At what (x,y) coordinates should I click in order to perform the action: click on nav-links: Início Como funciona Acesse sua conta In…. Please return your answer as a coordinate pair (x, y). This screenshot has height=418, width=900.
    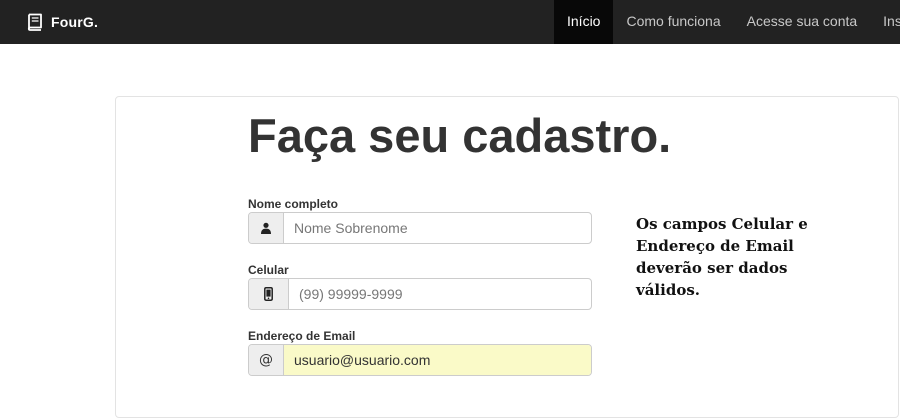
    Looking at the image, I should click on (727, 22).